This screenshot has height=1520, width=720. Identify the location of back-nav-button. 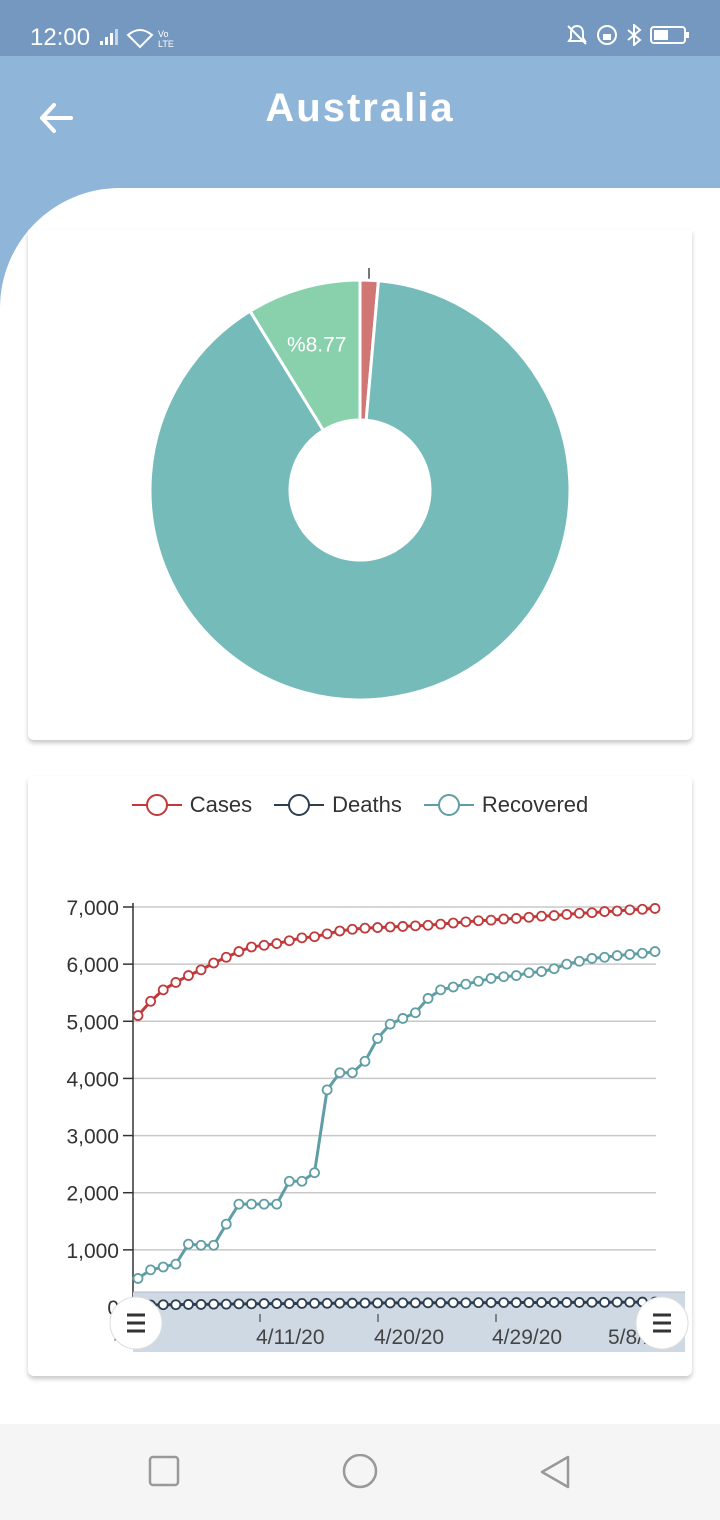
(556, 1474).